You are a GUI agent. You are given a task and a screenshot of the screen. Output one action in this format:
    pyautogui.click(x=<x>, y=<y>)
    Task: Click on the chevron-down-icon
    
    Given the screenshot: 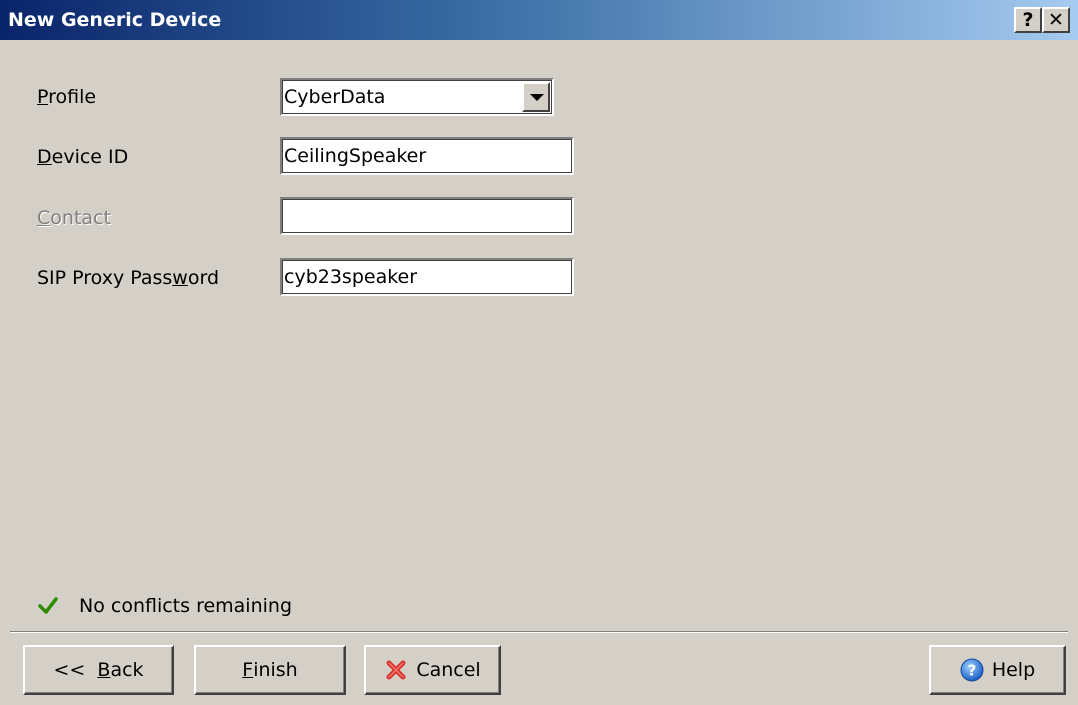 What is the action you would take?
    pyautogui.click(x=536, y=97)
    